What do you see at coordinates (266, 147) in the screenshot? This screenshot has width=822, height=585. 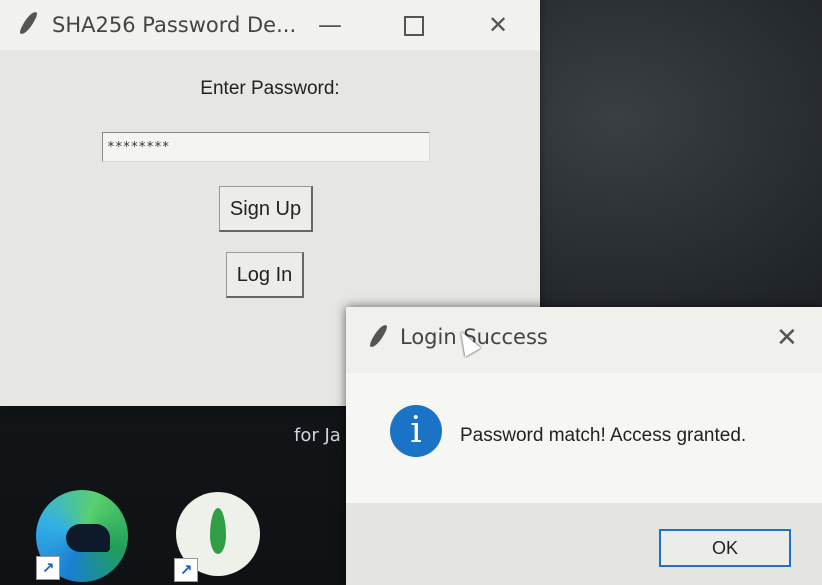 I see `password-input` at bounding box center [266, 147].